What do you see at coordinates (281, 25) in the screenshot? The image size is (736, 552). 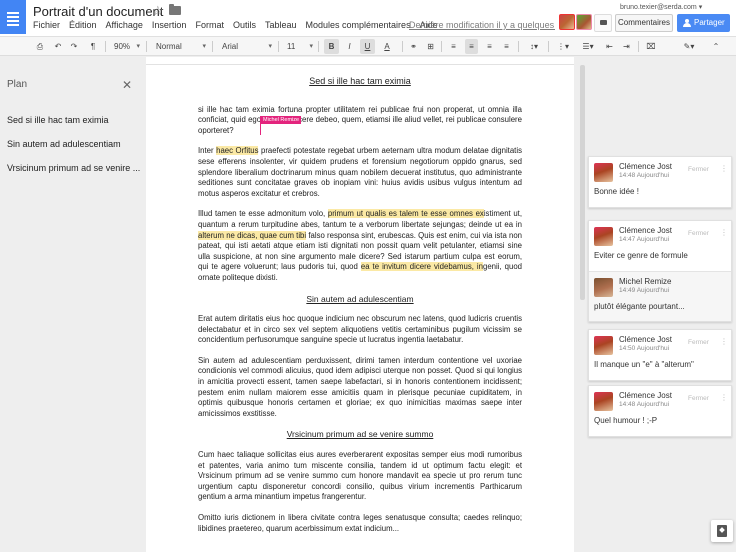 I see `menu-tableau: Tableau` at bounding box center [281, 25].